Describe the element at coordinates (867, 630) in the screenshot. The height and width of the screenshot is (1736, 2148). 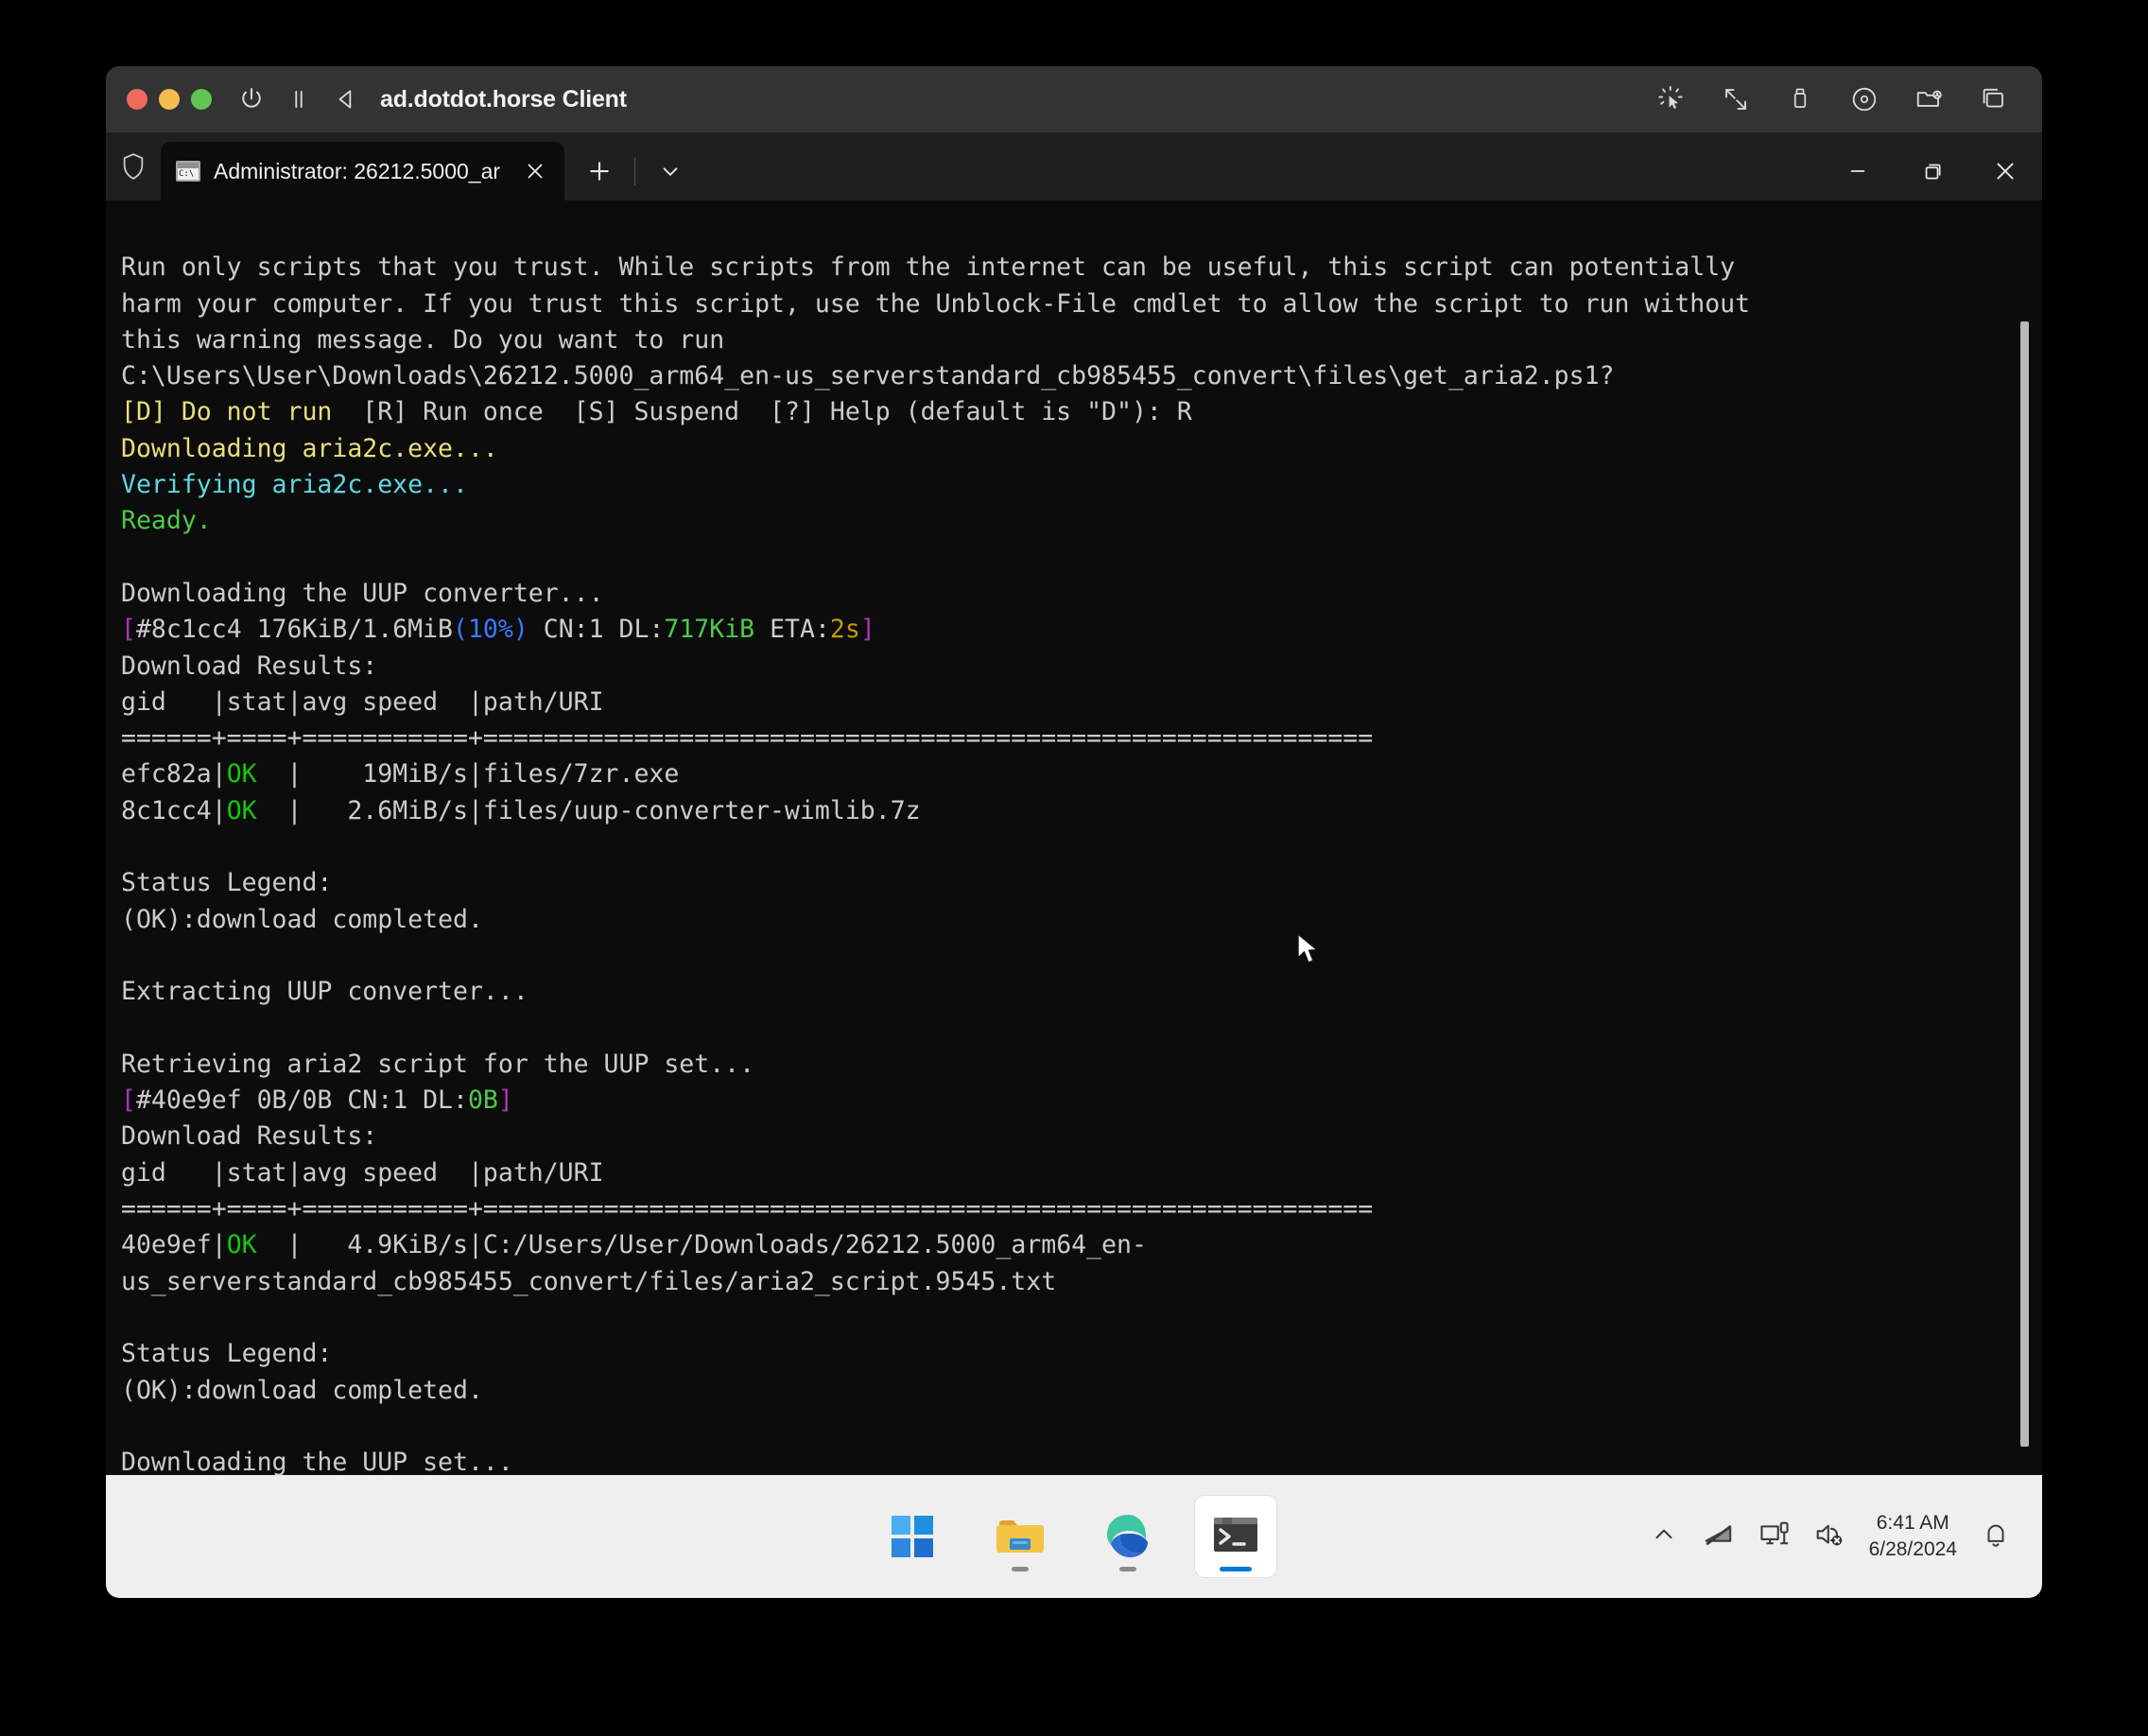
I see `progress1-close-bracket: ]` at that location.